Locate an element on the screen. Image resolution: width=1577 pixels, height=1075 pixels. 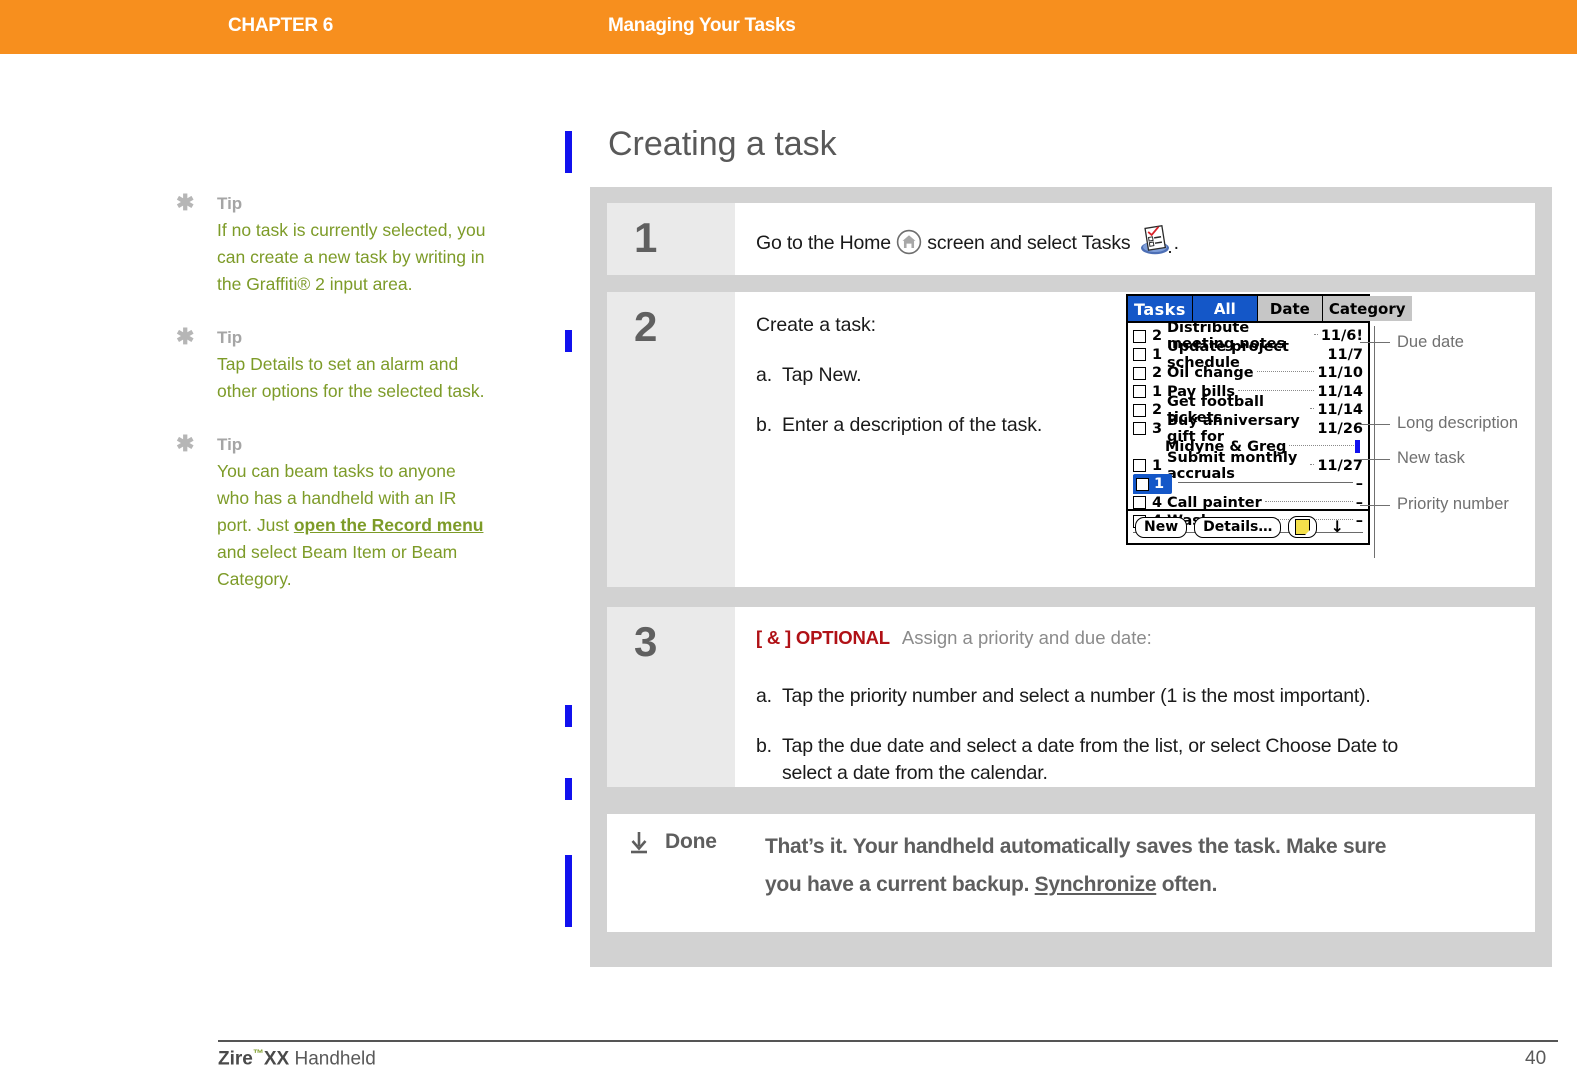
footer-product: Zire™XX Handheld is located at coordinates (297, 1059).